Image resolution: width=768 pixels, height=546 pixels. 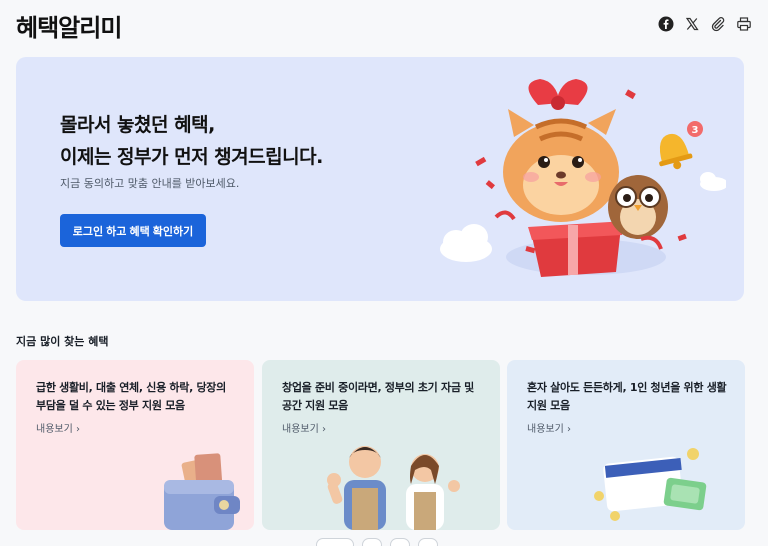 What do you see at coordinates (150, 183) in the screenshot?
I see `hero-subtitle: 지금 동의하고 맞춤 안내를 받아보세요.` at bounding box center [150, 183].